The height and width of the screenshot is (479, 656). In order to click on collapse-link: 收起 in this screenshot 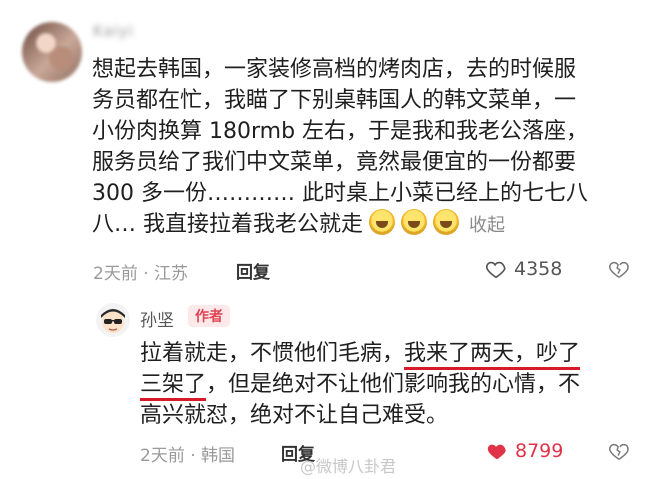, I will do `click(487, 225)`.